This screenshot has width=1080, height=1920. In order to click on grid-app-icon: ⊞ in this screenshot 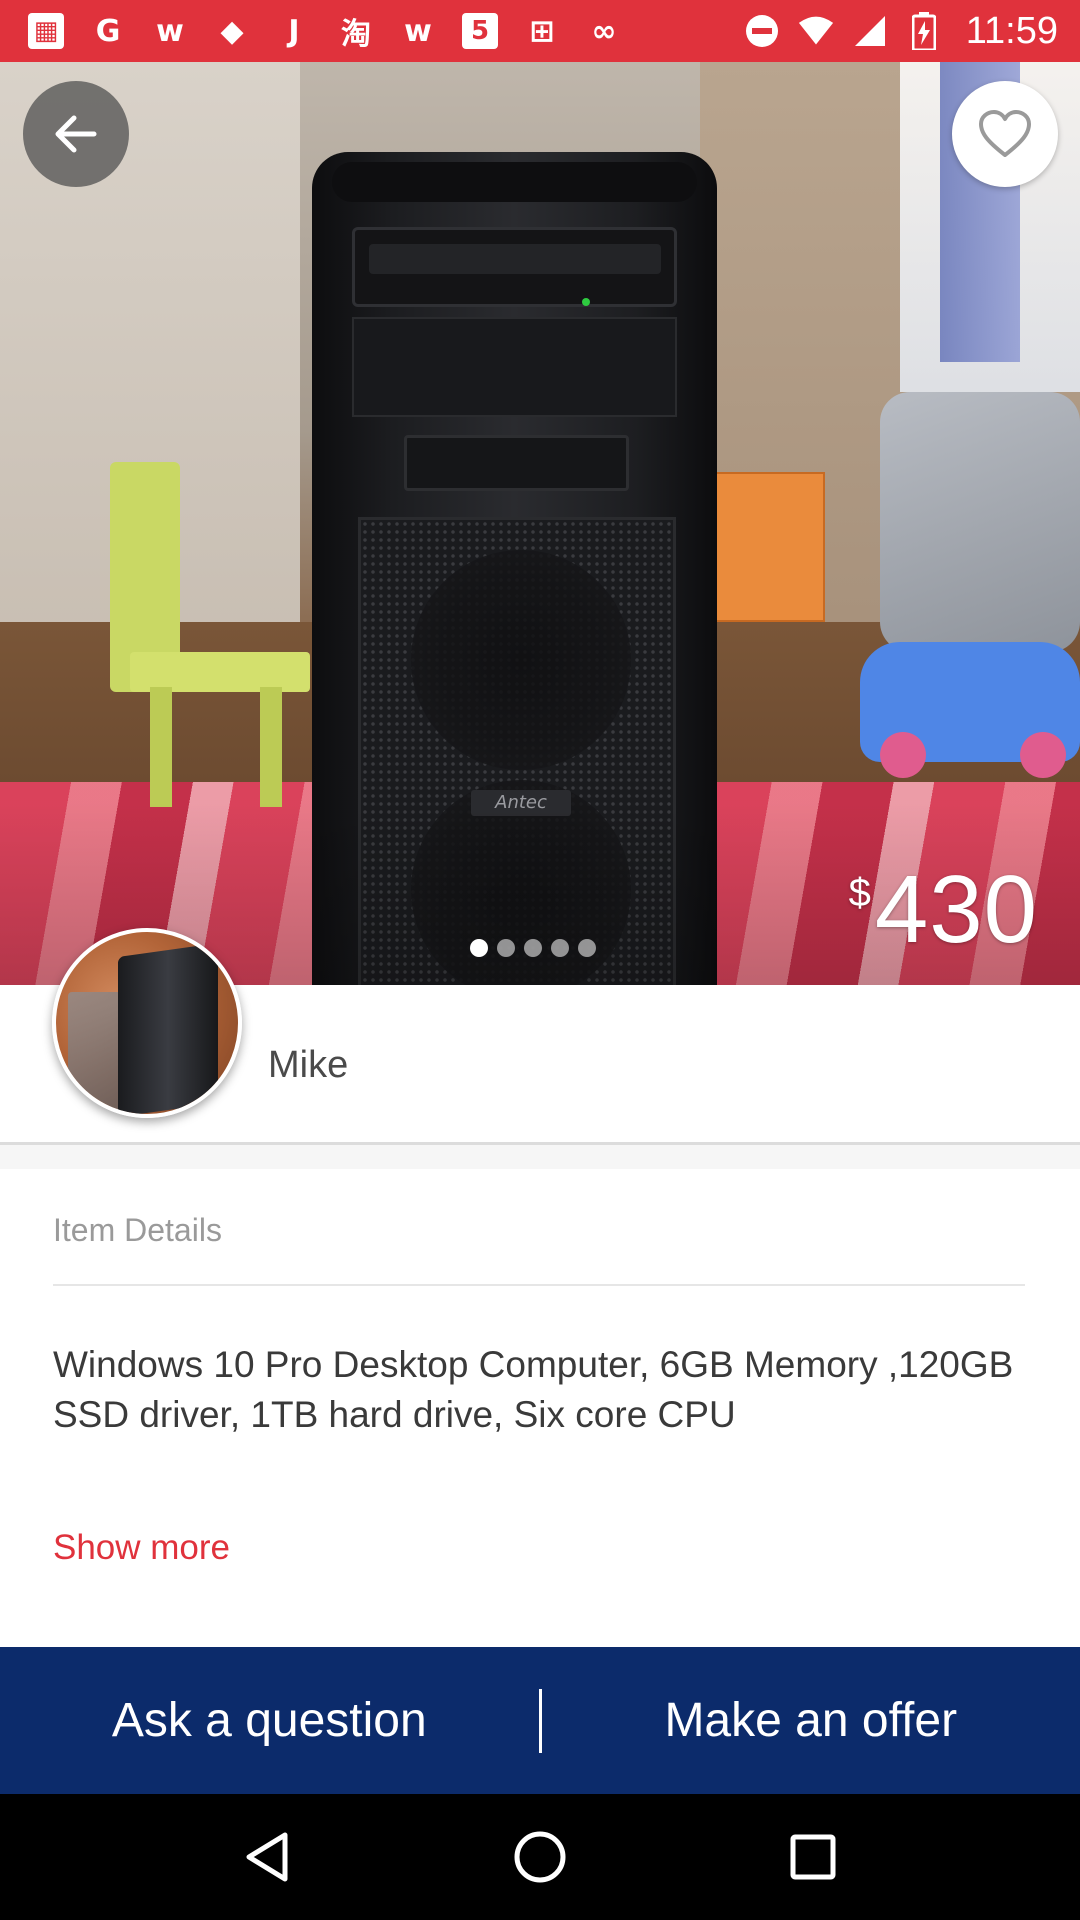, I will do `click(542, 31)`.